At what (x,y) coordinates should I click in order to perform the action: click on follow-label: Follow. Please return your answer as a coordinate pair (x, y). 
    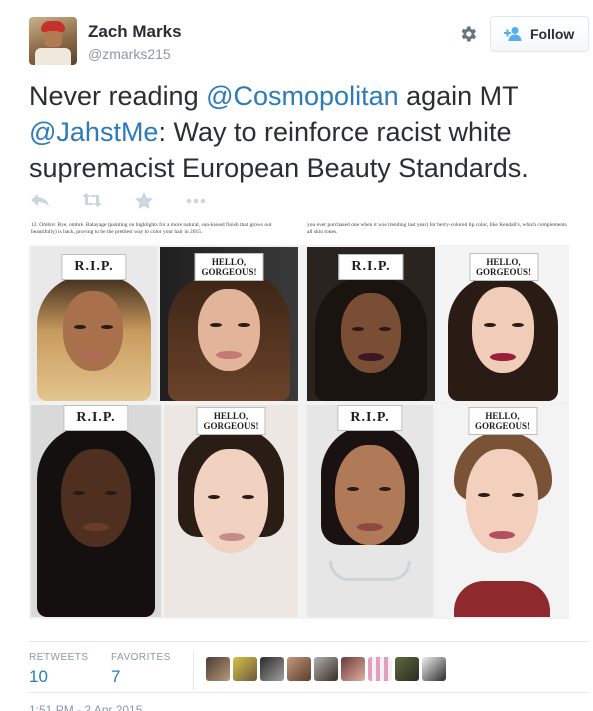
    Looking at the image, I should click on (552, 34).